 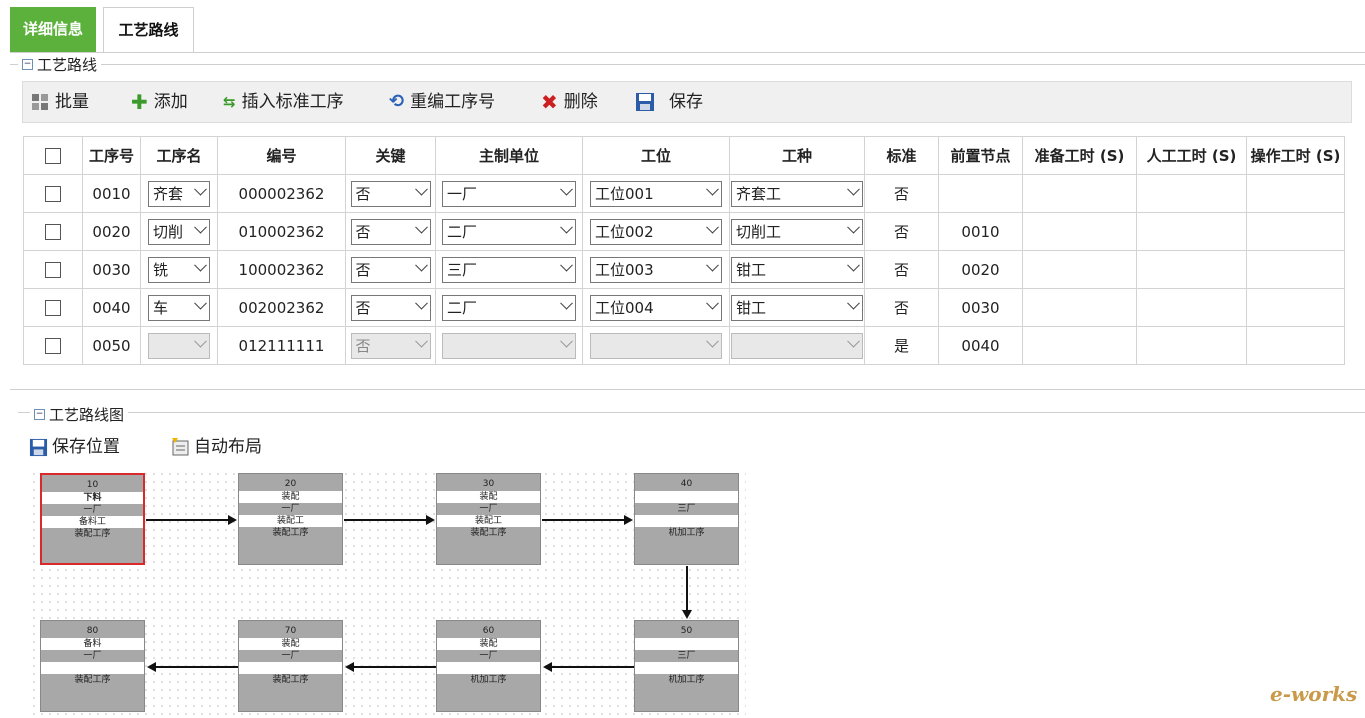 What do you see at coordinates (92, 680) in the screenshot?
I see `node-process-type: 装配工序` at bounding box center [92, 680].